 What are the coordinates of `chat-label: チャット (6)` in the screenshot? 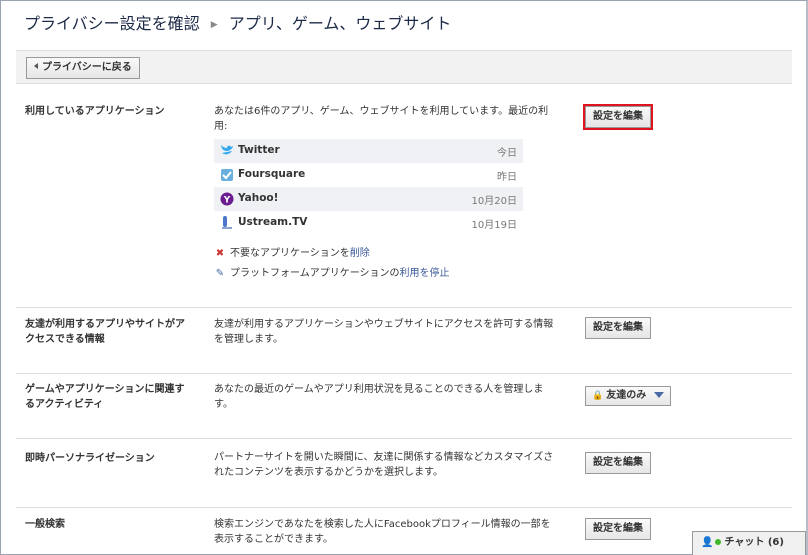 It's located at (754, 542).